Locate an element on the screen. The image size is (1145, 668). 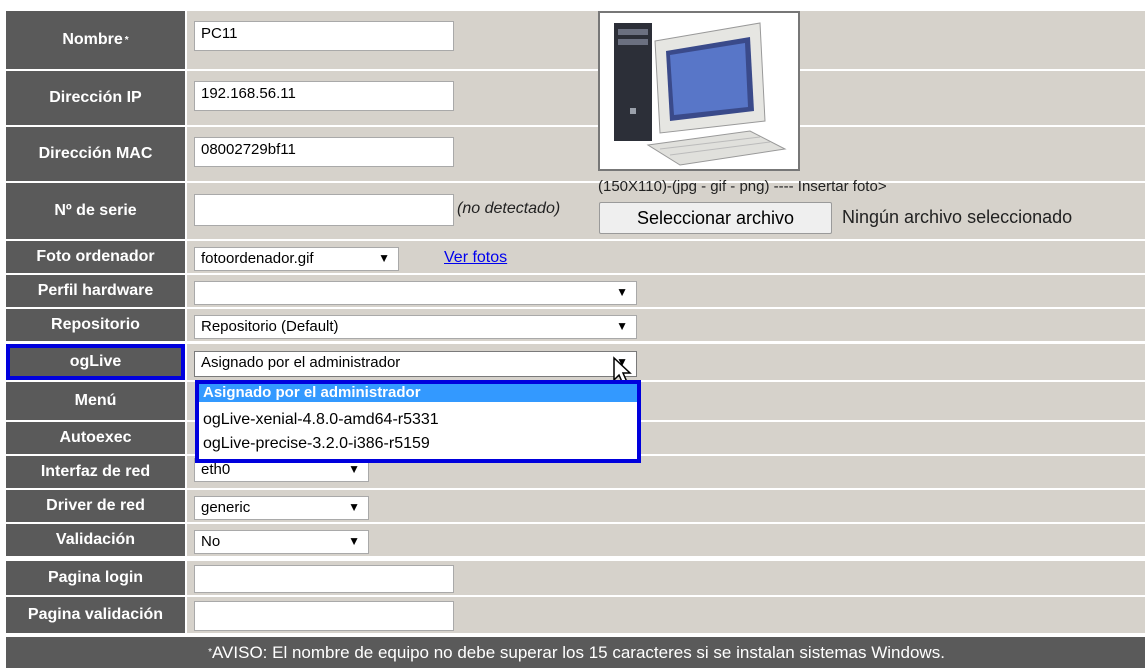
ver-fotos-link: Ver fotos is located at coordinates (475, 258).